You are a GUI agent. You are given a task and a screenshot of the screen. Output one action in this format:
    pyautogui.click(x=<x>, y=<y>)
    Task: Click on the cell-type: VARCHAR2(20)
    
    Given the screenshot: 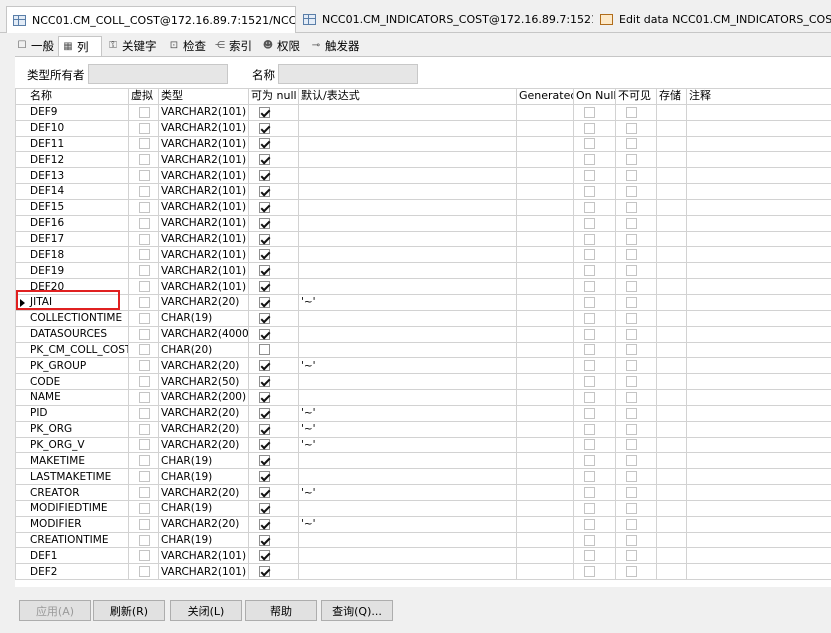 What is the action you would take?
    pyautogui.click(x=203, y=445)
    